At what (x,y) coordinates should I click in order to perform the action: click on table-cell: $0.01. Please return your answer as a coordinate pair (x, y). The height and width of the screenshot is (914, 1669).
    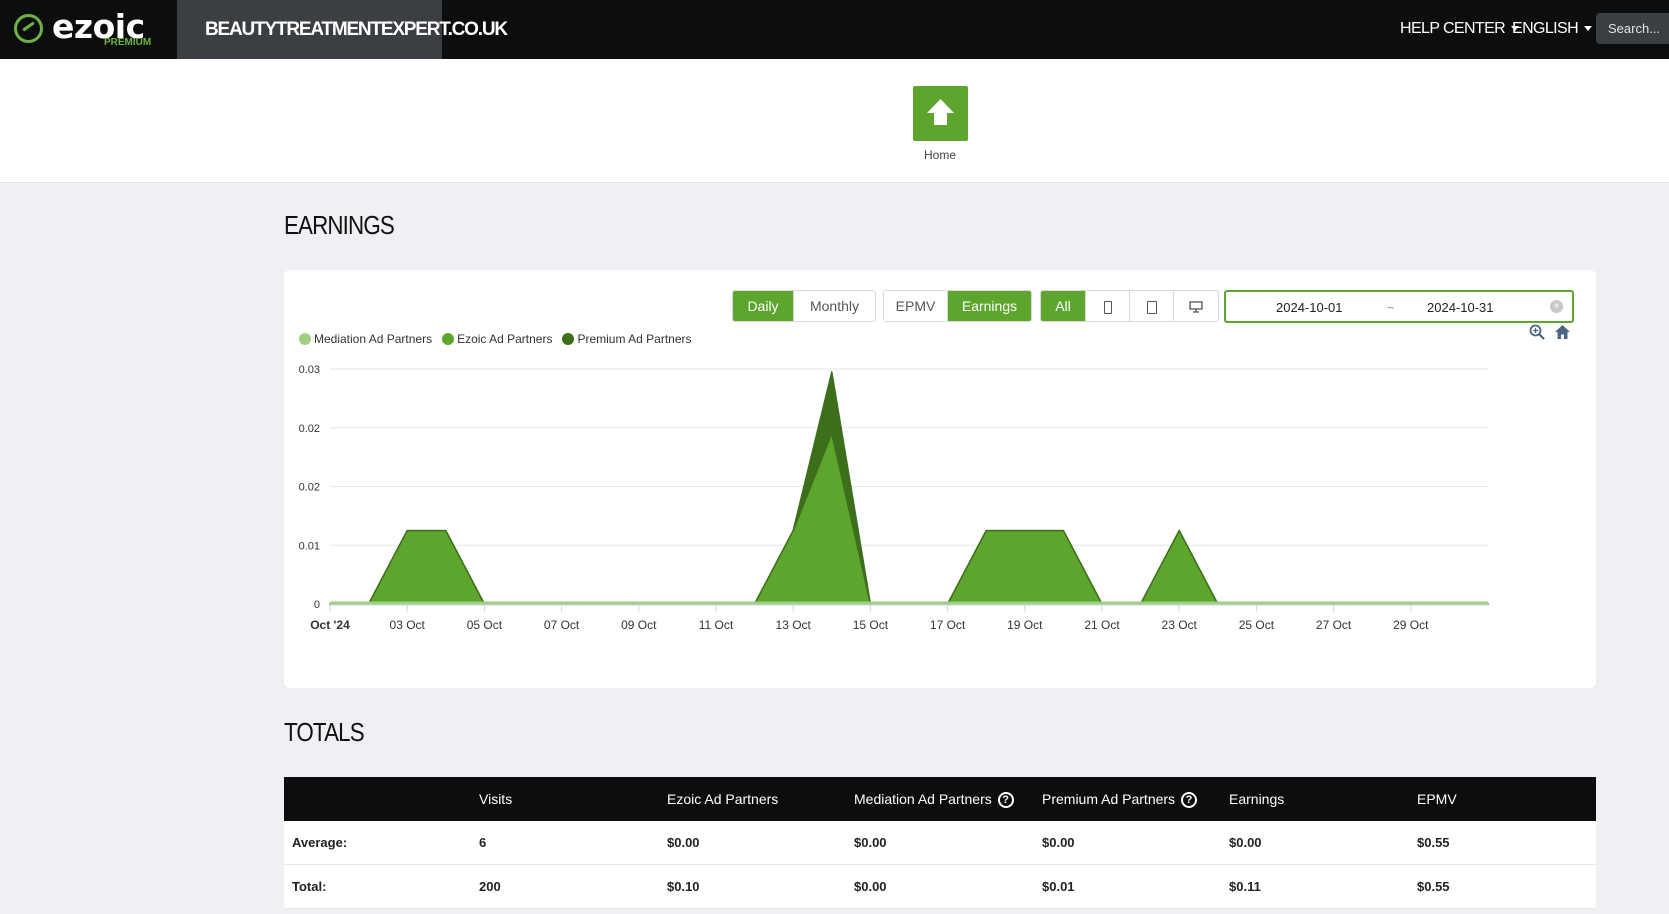
    Looking at the image, I should click on (1058, 886).